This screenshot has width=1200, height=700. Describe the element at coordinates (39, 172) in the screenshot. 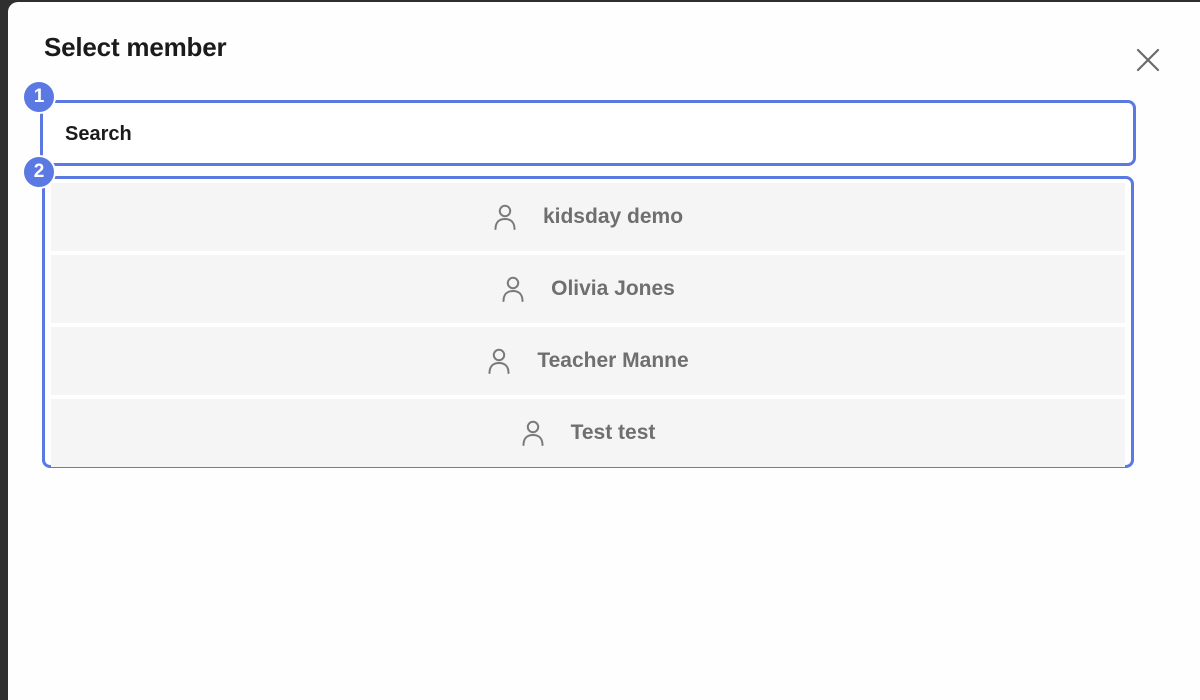

I see `annotation-badge-2: 2` at that location.